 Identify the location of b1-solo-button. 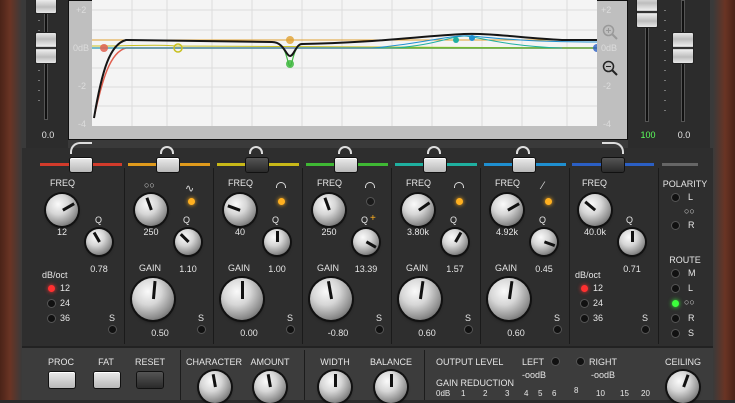
(201, 329).